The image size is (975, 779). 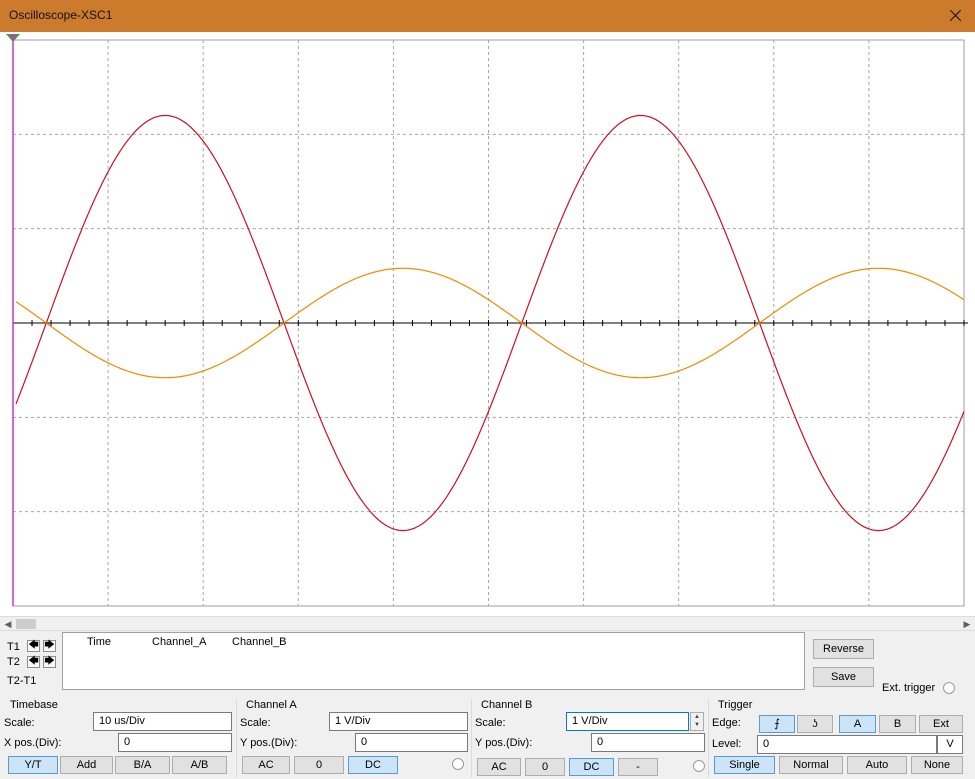 I want to click on channel-a-zero-button: 0, so click(x=319, y=765).